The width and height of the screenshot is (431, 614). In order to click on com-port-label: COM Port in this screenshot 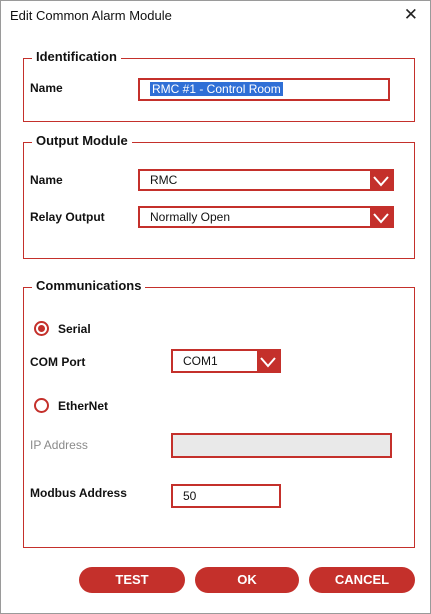, I will do `click(58, 362)`.